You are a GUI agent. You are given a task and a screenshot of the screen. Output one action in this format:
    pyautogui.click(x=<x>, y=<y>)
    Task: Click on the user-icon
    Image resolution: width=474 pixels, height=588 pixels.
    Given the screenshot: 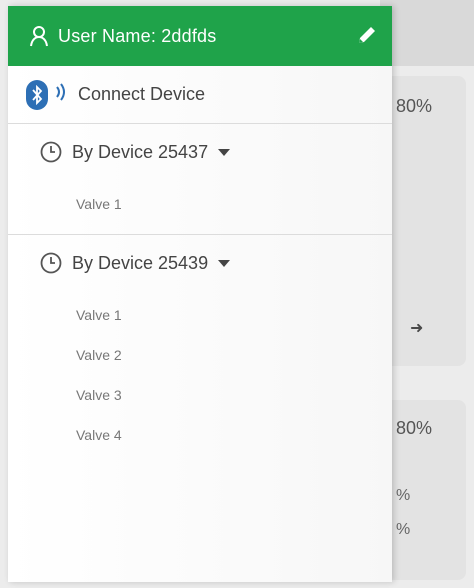 What is the action you would take?
    pyautogui.click(x=39, y=36)
    